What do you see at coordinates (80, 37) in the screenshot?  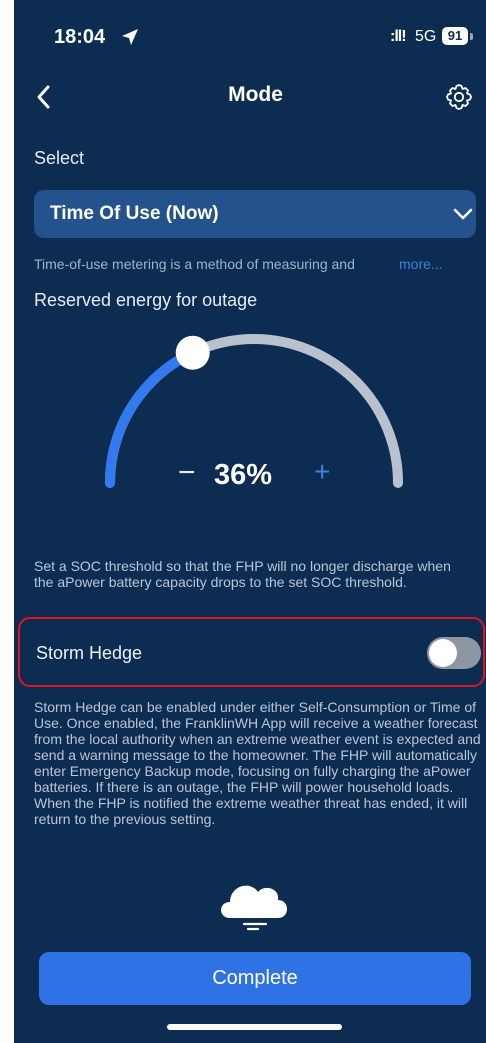 I see `status-time: 18:04` at bounding box center [80, 37].